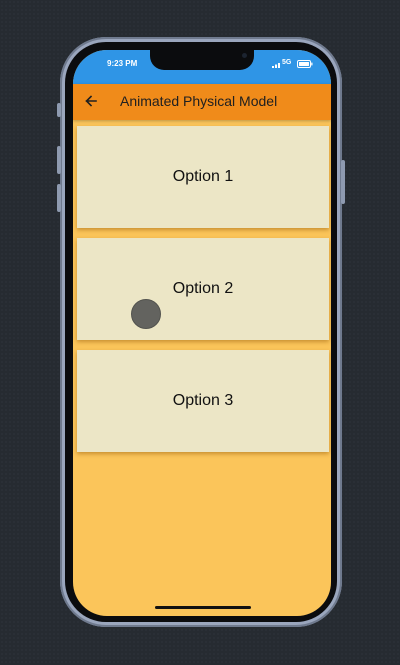  I want to click on app-bar: Animated Physical Model, so click(202, 102).